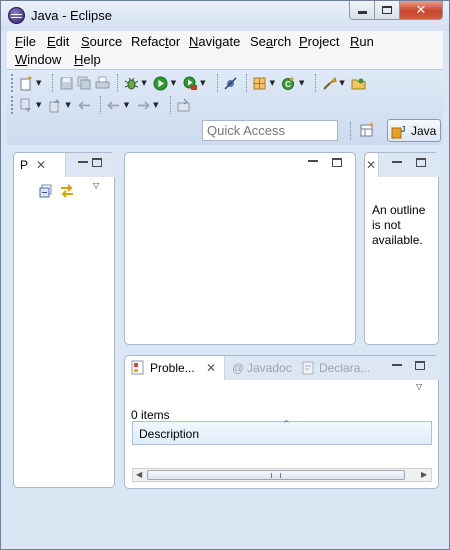 This screenshot has height=550, width=450. Describe the element at coordinates (67, 192) in the screenshot. I see `link-with-editor-icon` at that location.